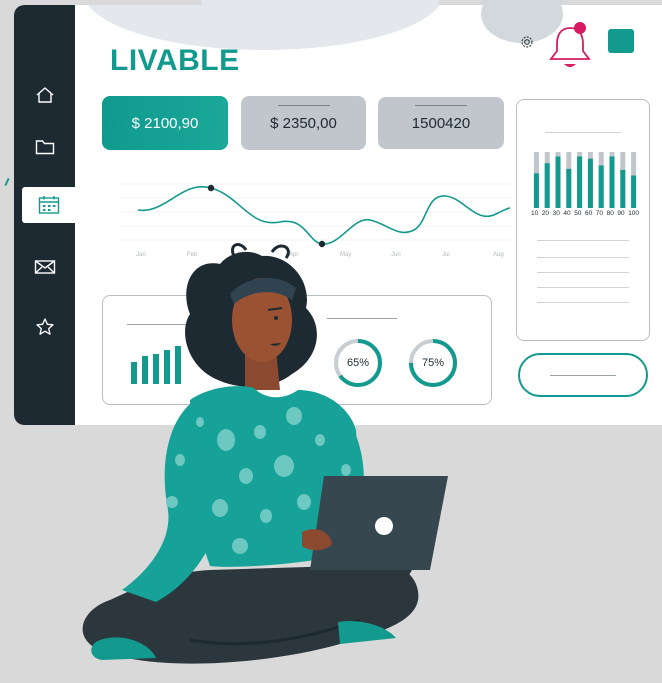 The height and width of the screenshot is (683, 662). I want to click on menu-square-icon, so click(621, 41).